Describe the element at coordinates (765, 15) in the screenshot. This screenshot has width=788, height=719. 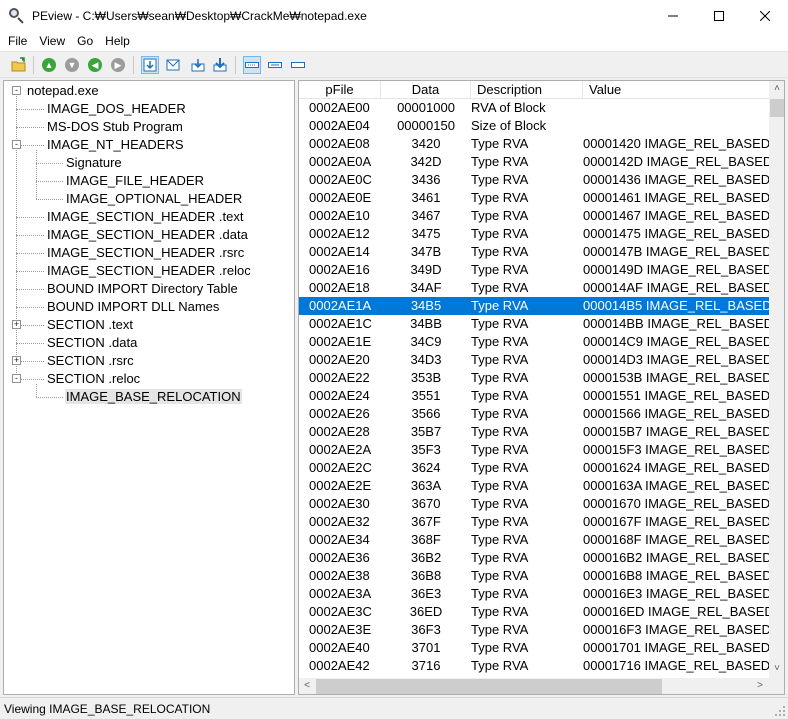
I see `close-button` at that location.